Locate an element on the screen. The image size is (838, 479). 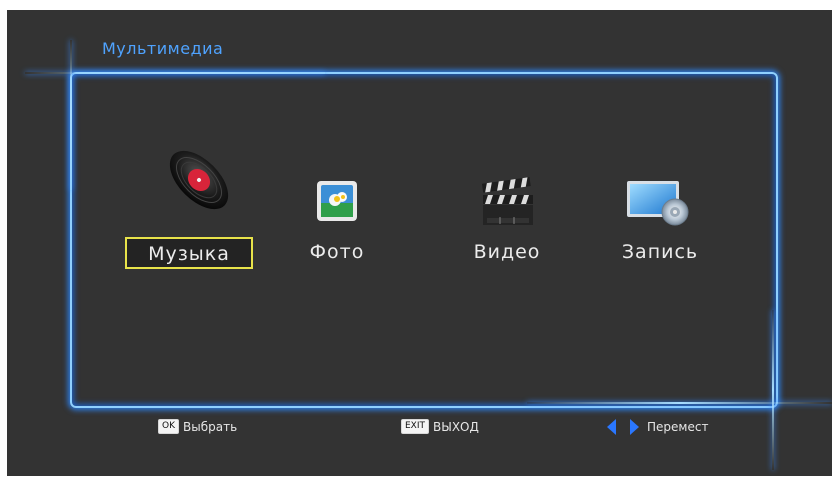
menu-item-photo: Фото is located at coordinates (337, 253).